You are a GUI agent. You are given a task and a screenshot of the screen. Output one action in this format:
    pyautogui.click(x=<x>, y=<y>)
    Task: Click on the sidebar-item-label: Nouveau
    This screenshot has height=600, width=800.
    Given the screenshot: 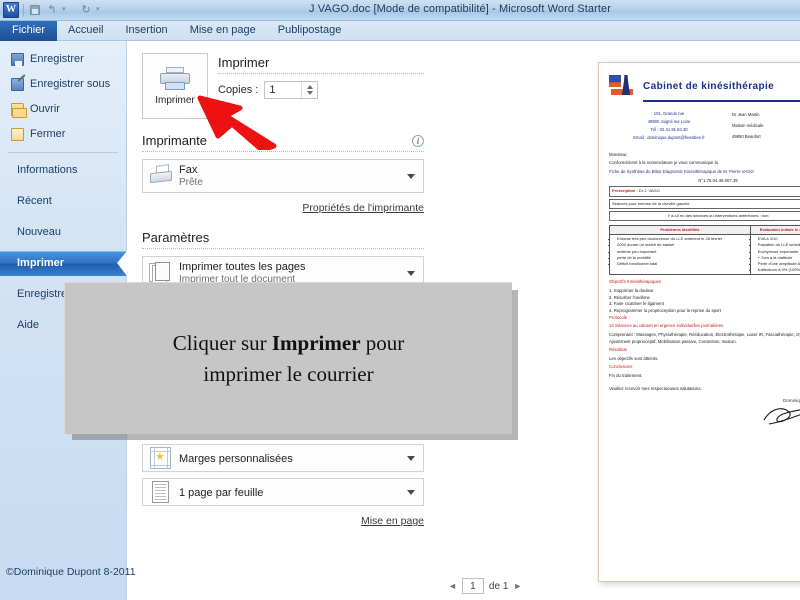 What is the action you would take?
    pyautogui.click(x=39, y=232)
    